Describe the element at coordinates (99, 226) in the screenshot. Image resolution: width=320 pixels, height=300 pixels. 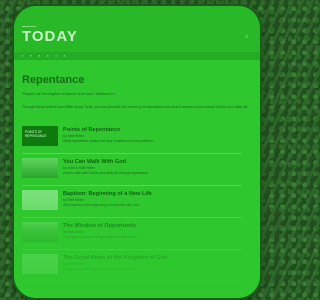
I see `article-title: The Window of Opportunity` at that location.